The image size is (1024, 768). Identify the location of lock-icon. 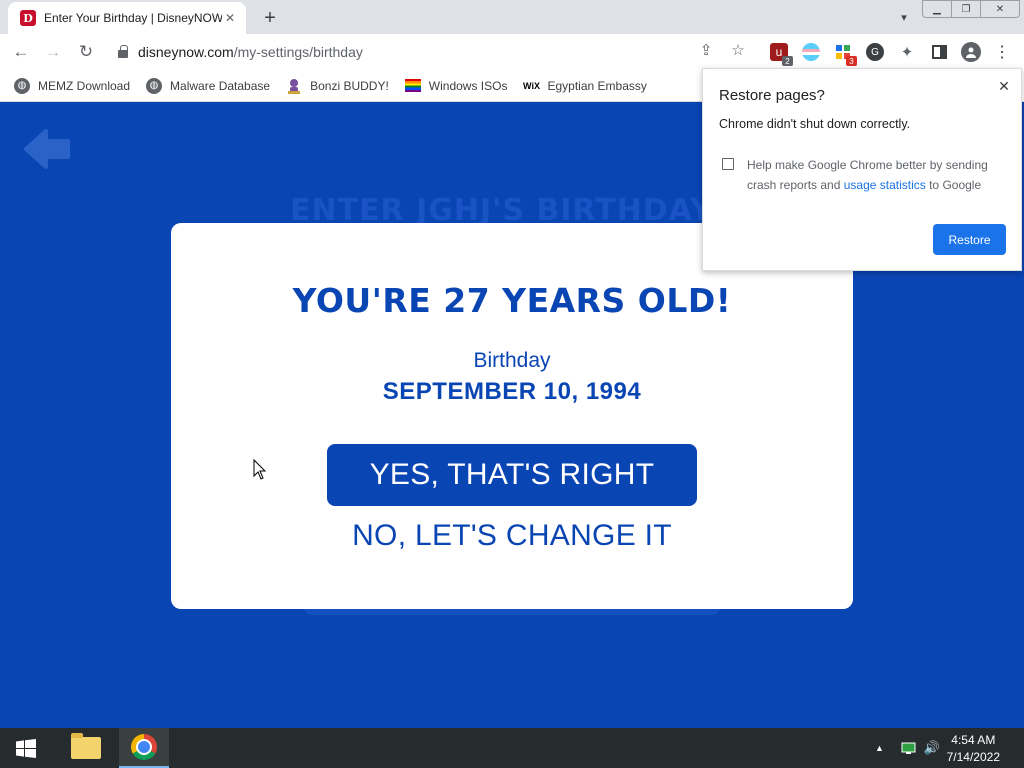
(123, 51).